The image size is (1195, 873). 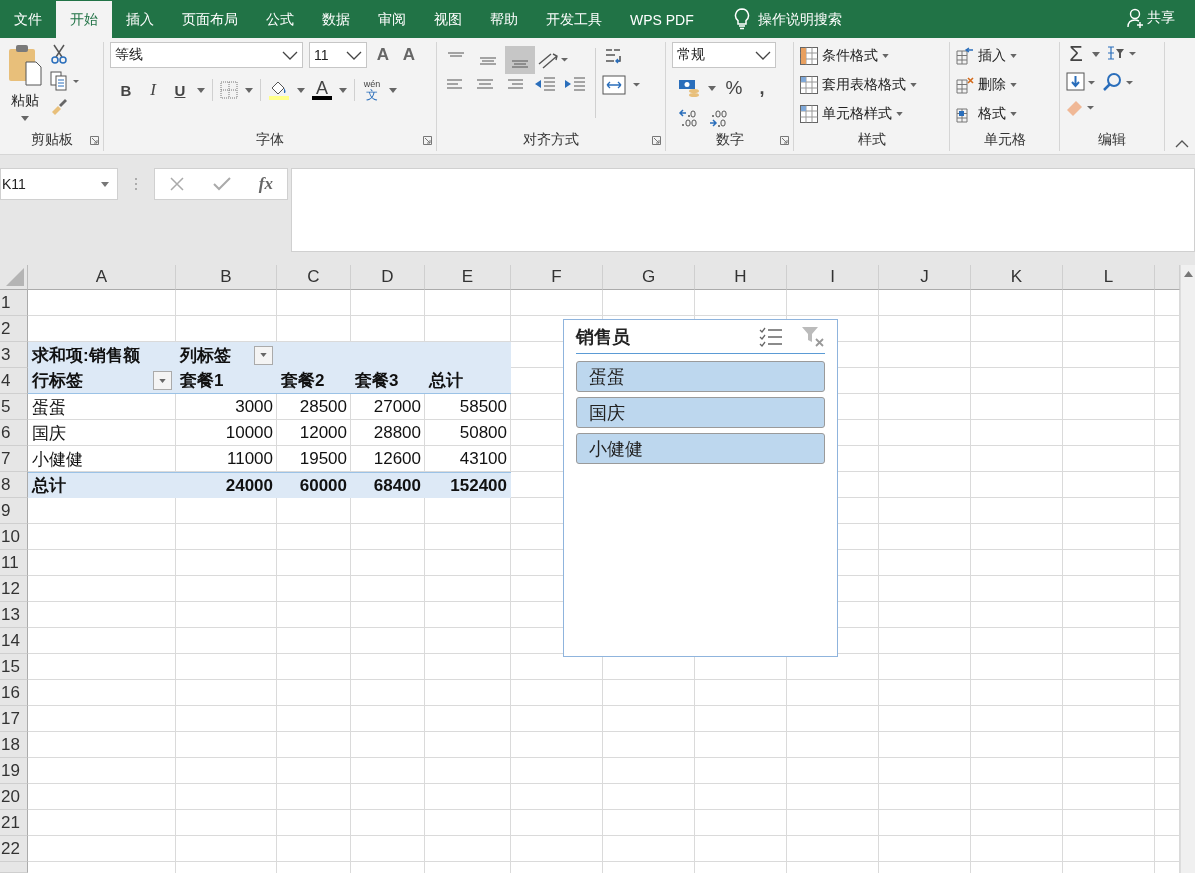 I want to click on ribbon-tab: 开始, so click(x=84, y=19).